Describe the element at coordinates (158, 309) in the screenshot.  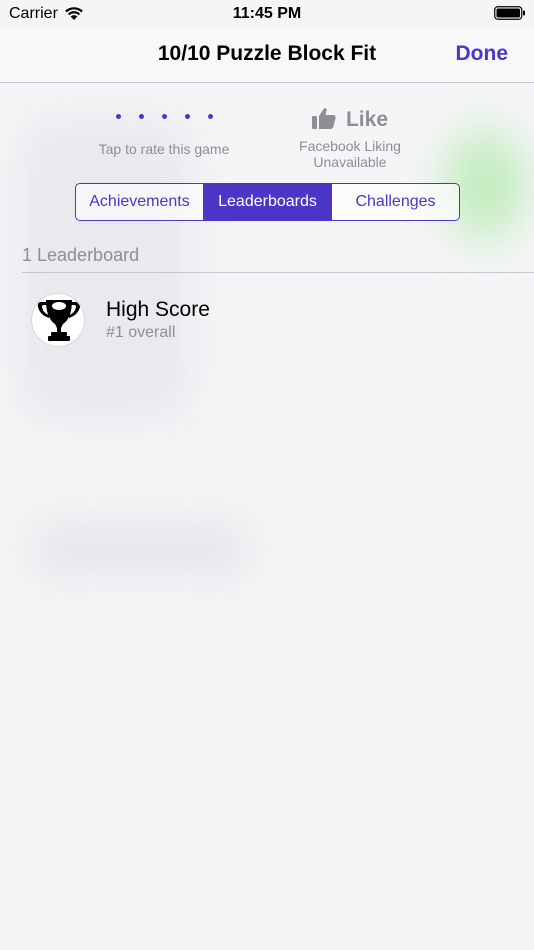
I see `leaderboard-title: High Score` at that location.